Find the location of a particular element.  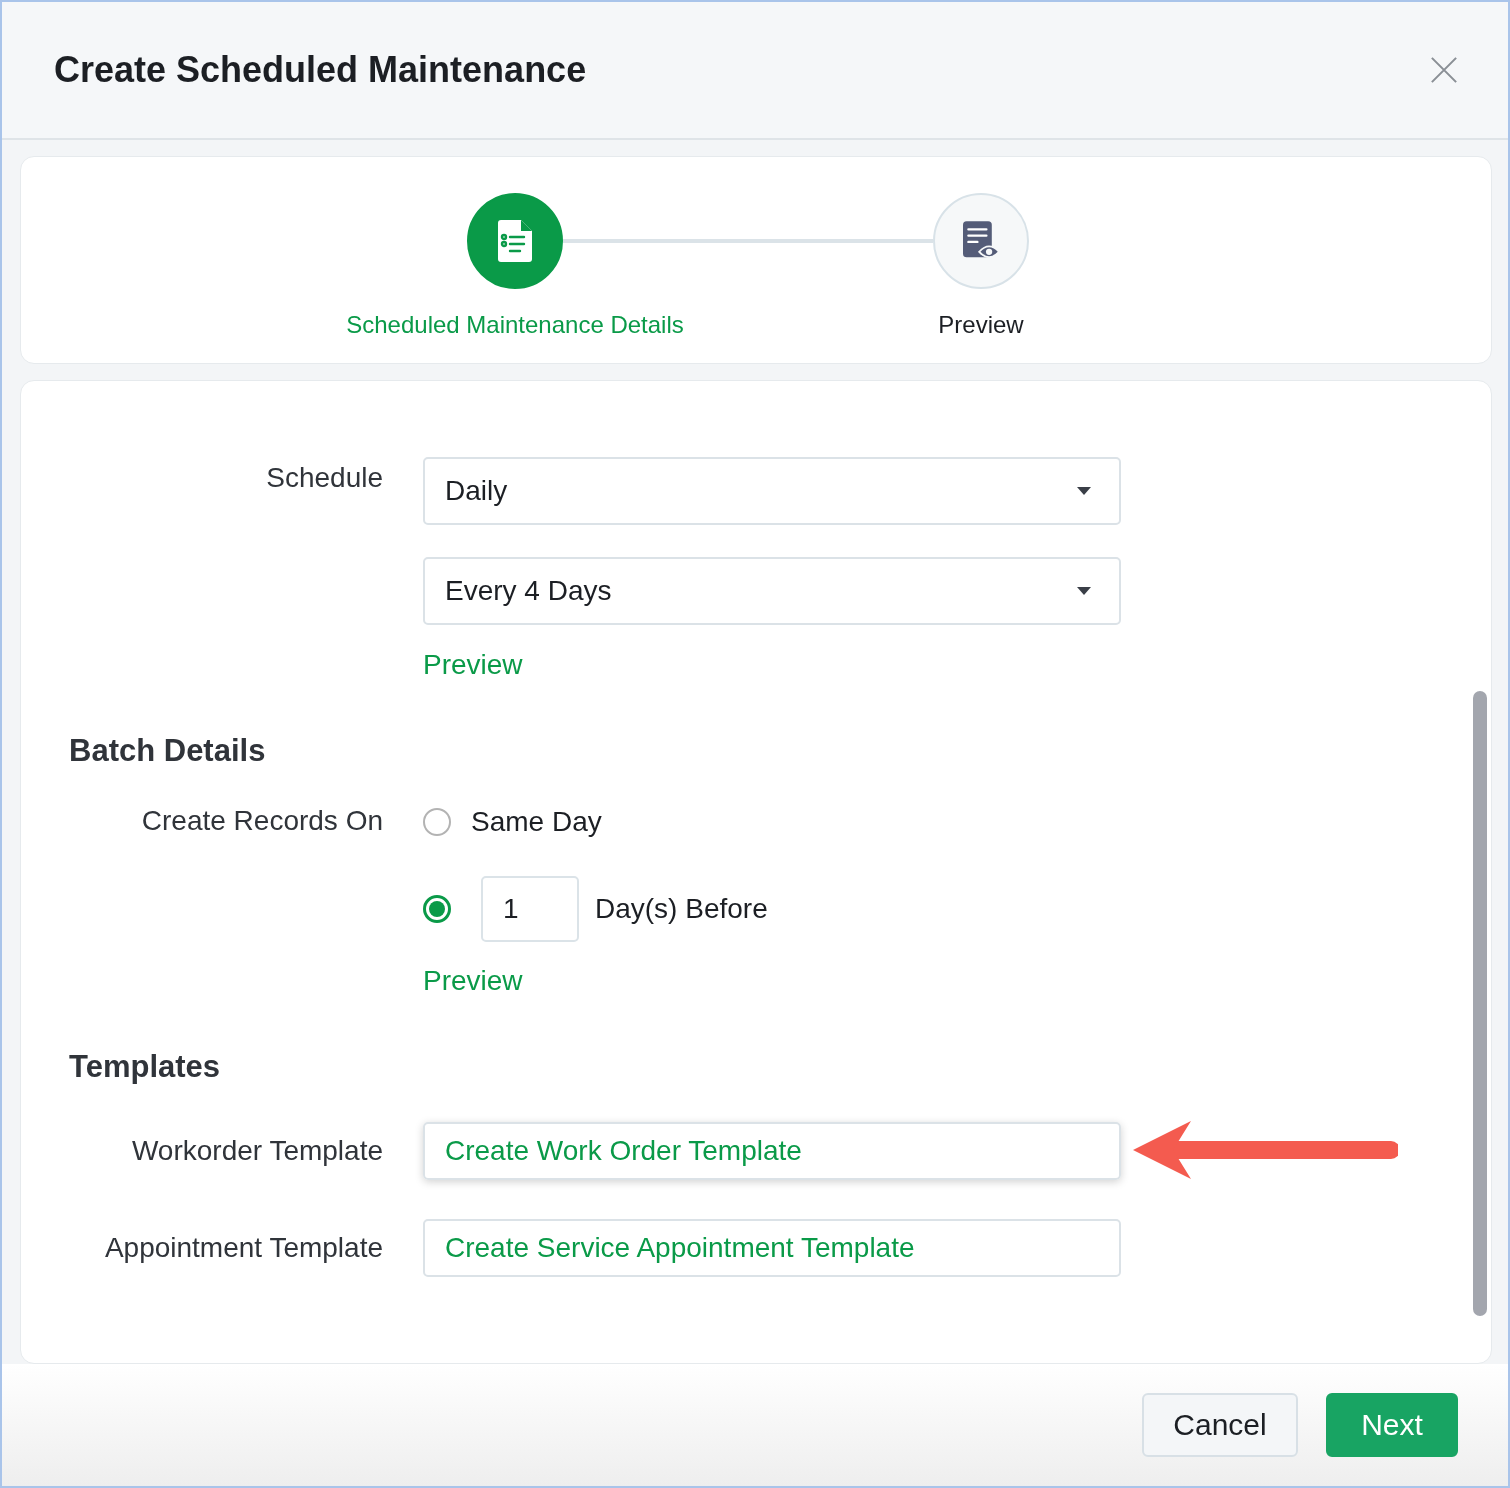

checklist-document-icon is located at coordinates (515, 241).